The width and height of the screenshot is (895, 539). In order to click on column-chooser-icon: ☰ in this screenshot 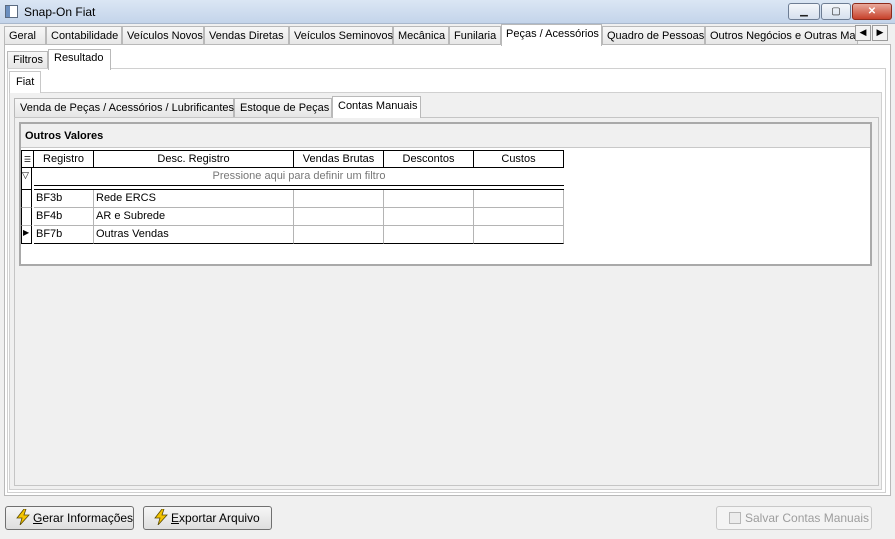, I will do `click(27, 159)`.